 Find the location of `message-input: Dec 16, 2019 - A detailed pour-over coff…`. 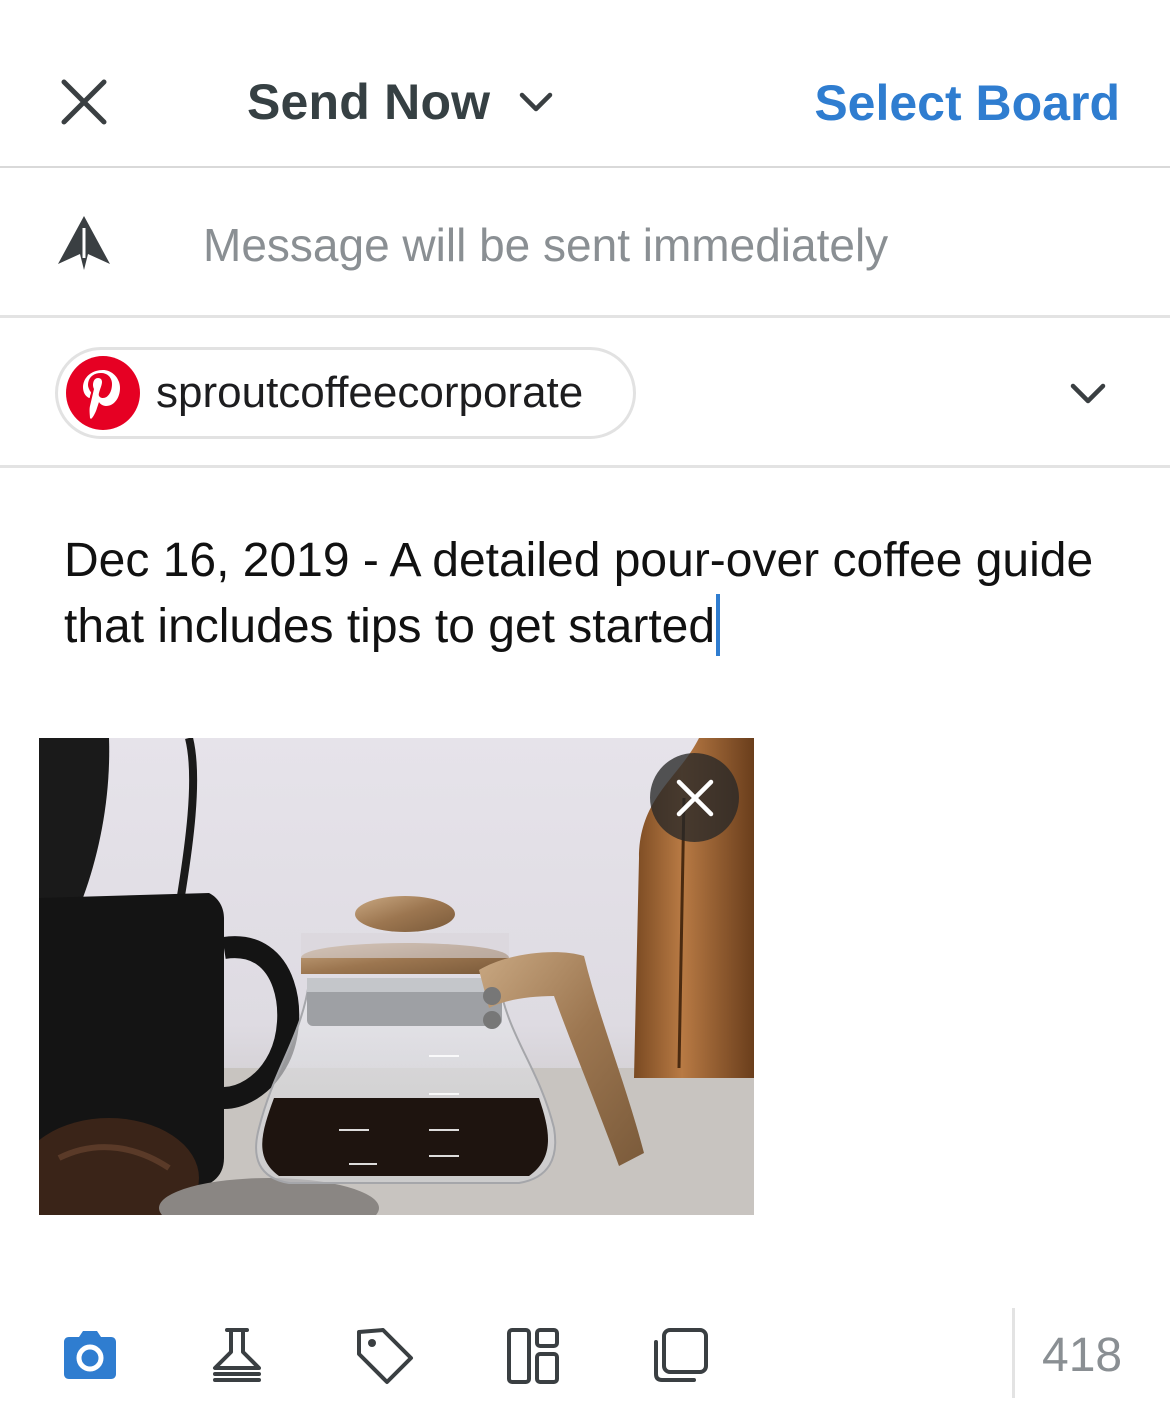

message-input: Dec 16, 2019 - A detailed pour-over coff… is located at coordinates (594, 594).